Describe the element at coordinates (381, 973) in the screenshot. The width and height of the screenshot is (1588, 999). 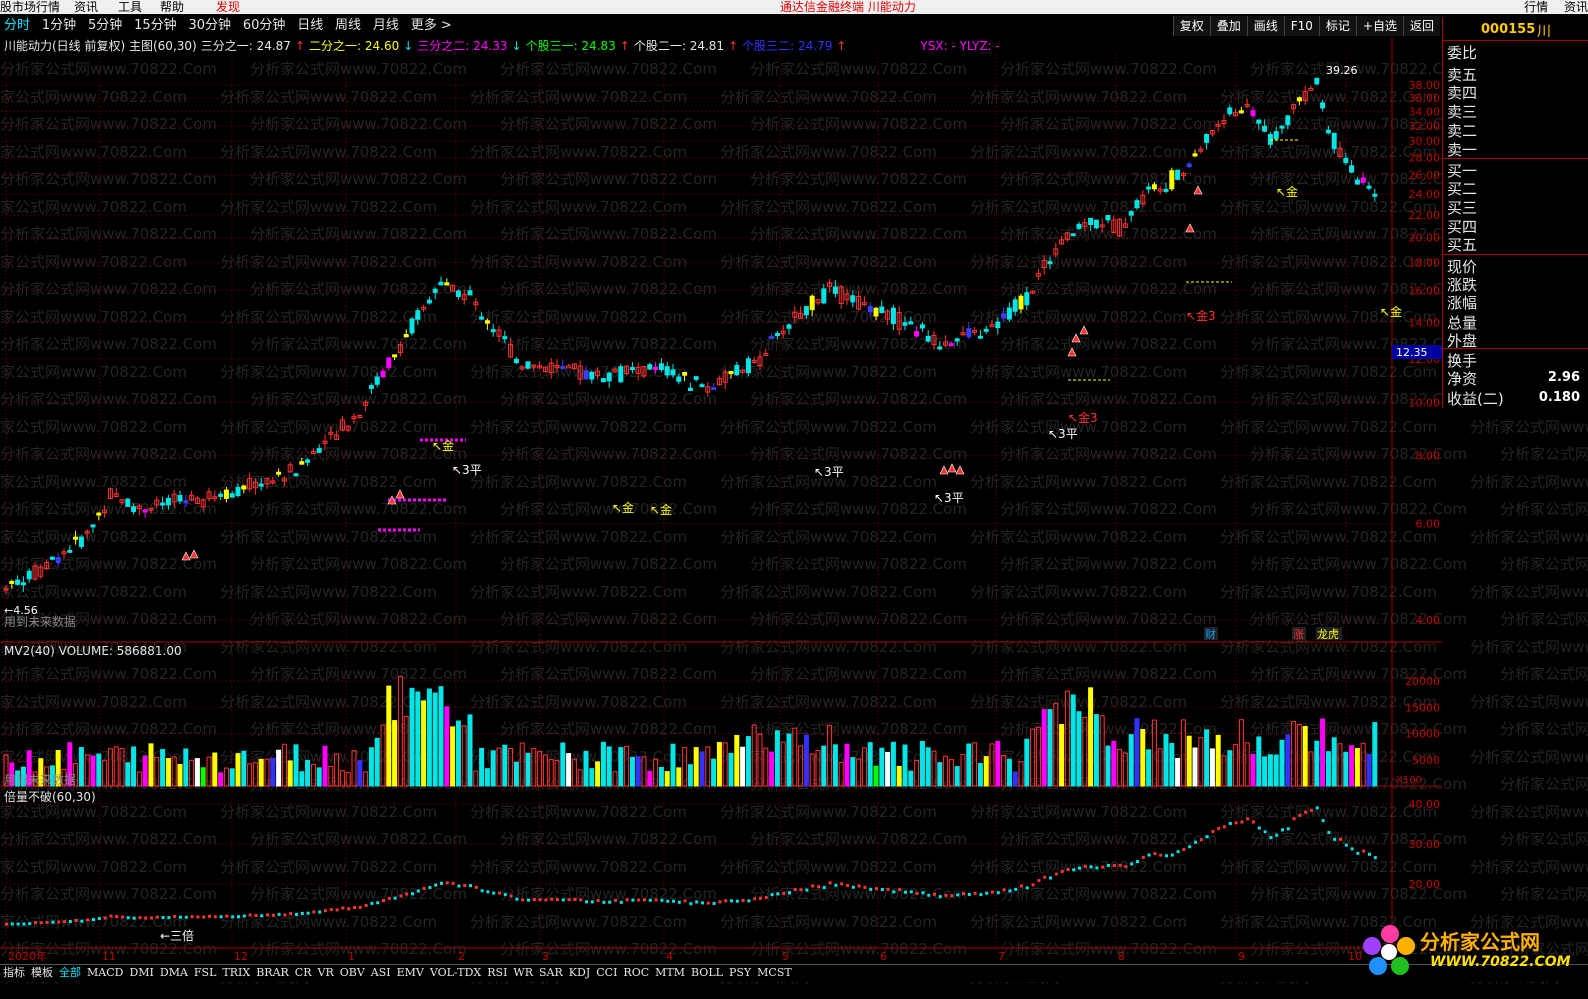
I see `indicator-tab: ASI` at that location.